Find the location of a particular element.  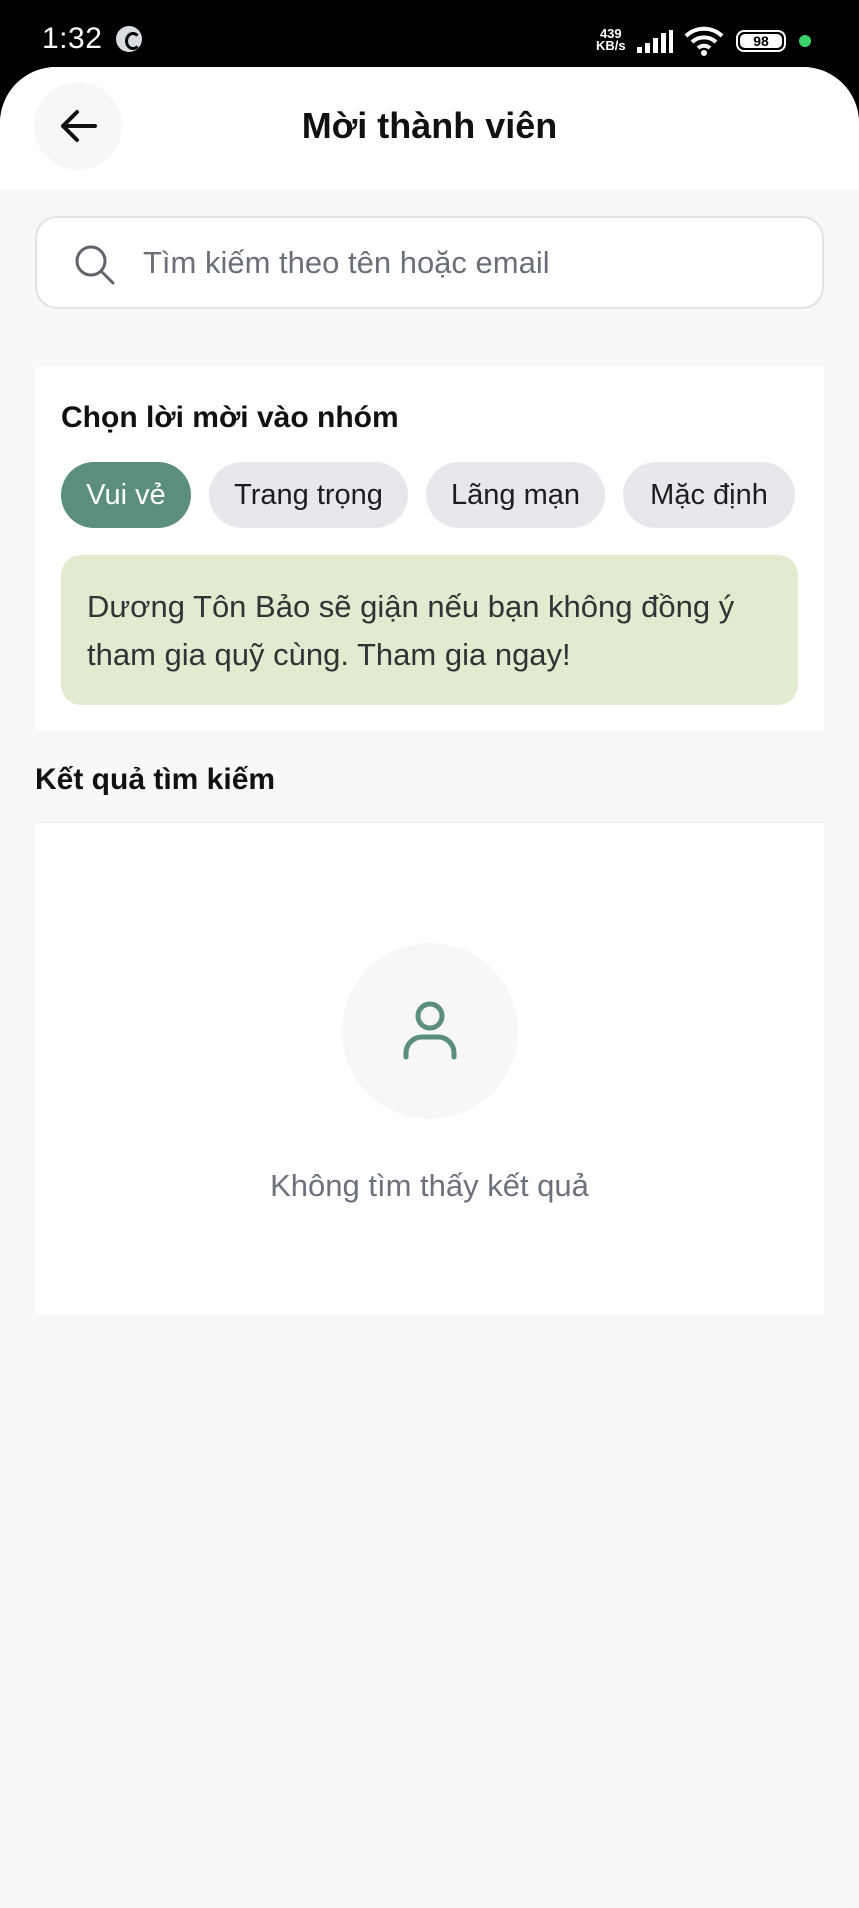

search-icon is located at coordinates (95, 265).